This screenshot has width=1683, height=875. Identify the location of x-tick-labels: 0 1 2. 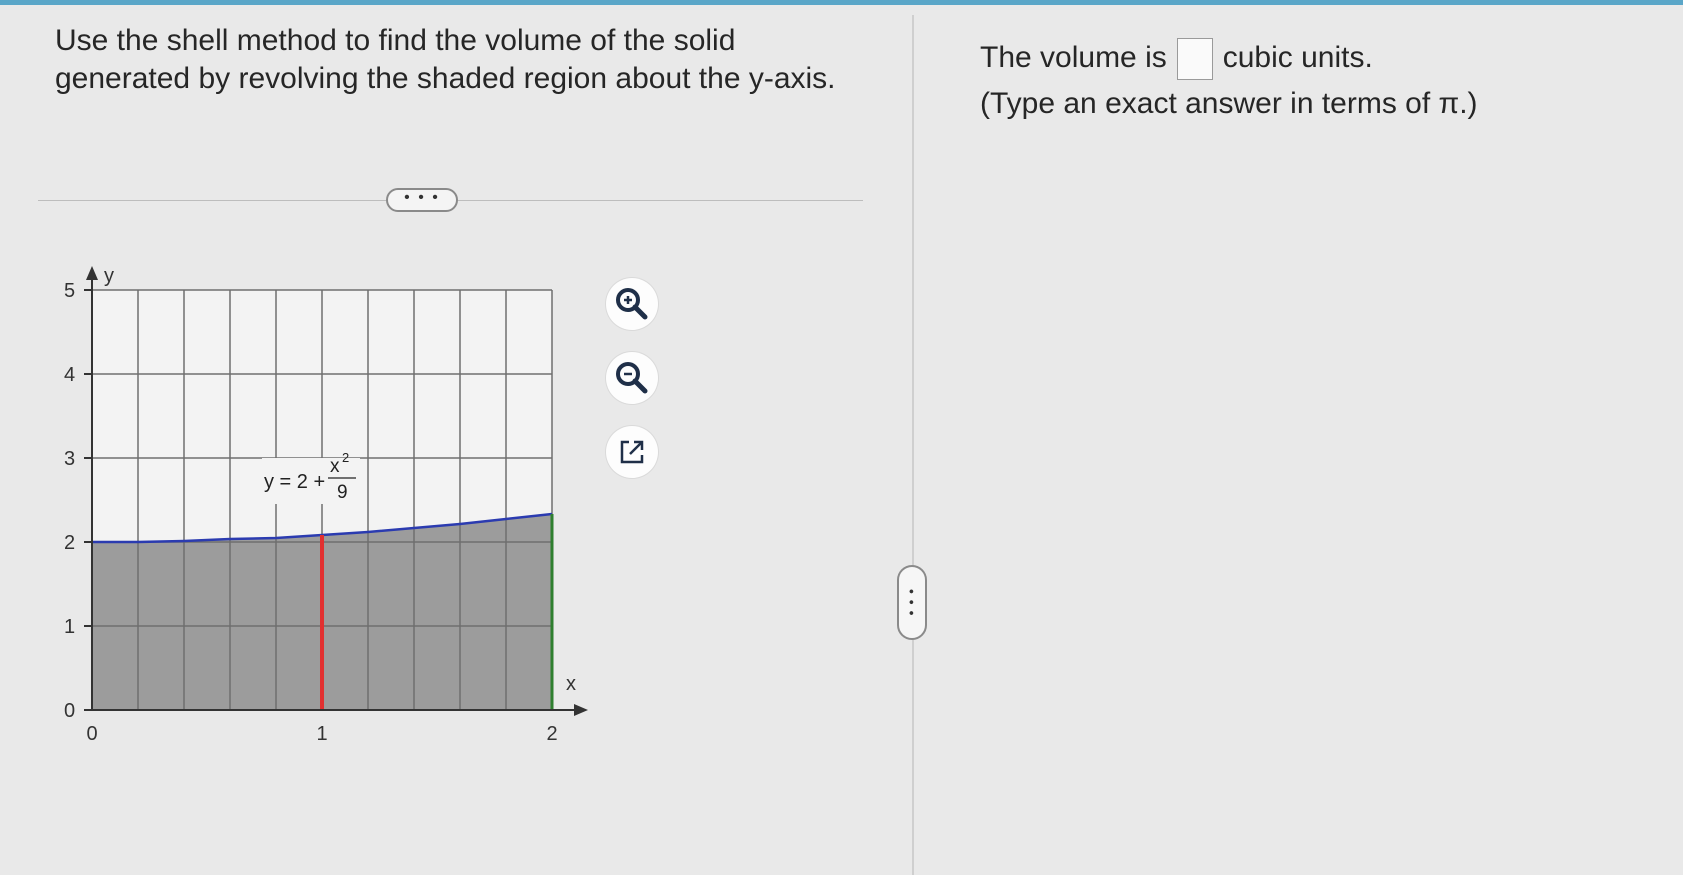
(321, 734).